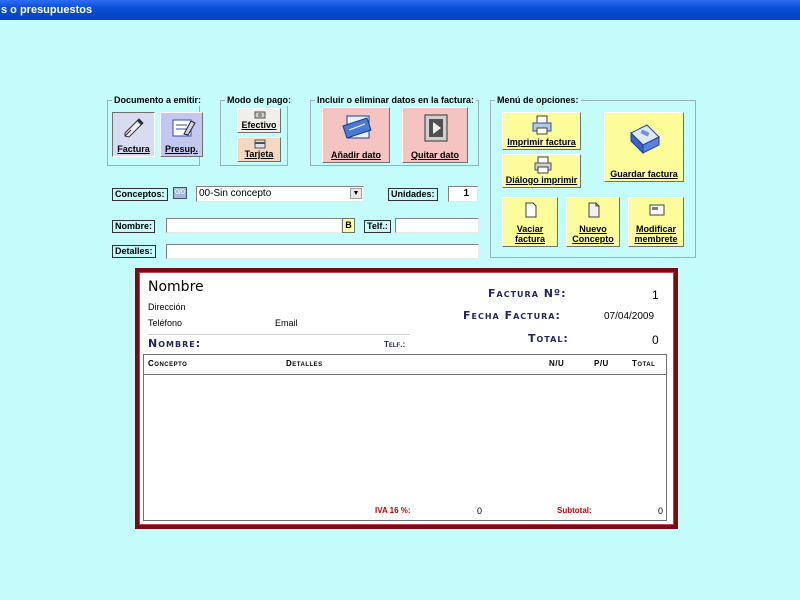 This screenshot has height=600, width=800. What do you see at coordinates (134, 251) in the screenshot?
I see `detalles-label: Detalles:` at bounding box center [134, 251].